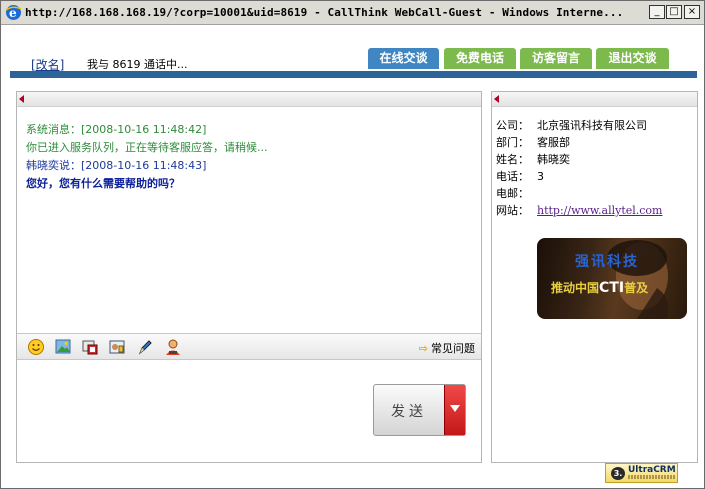 The image size is (705, 489). Describe the element at coordinates (512, 125) in the screenshot. I see `info-label: 公司：` at that location.